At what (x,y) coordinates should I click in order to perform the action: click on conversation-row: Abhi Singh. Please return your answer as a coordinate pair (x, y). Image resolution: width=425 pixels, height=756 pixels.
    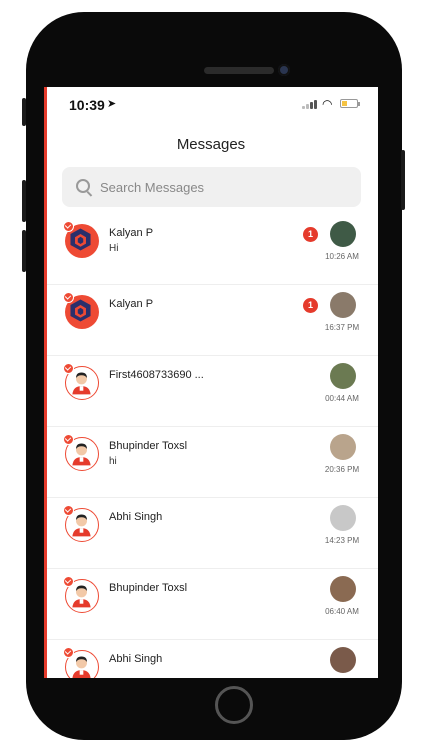
    Looking at the image, I should click on (212, 659).